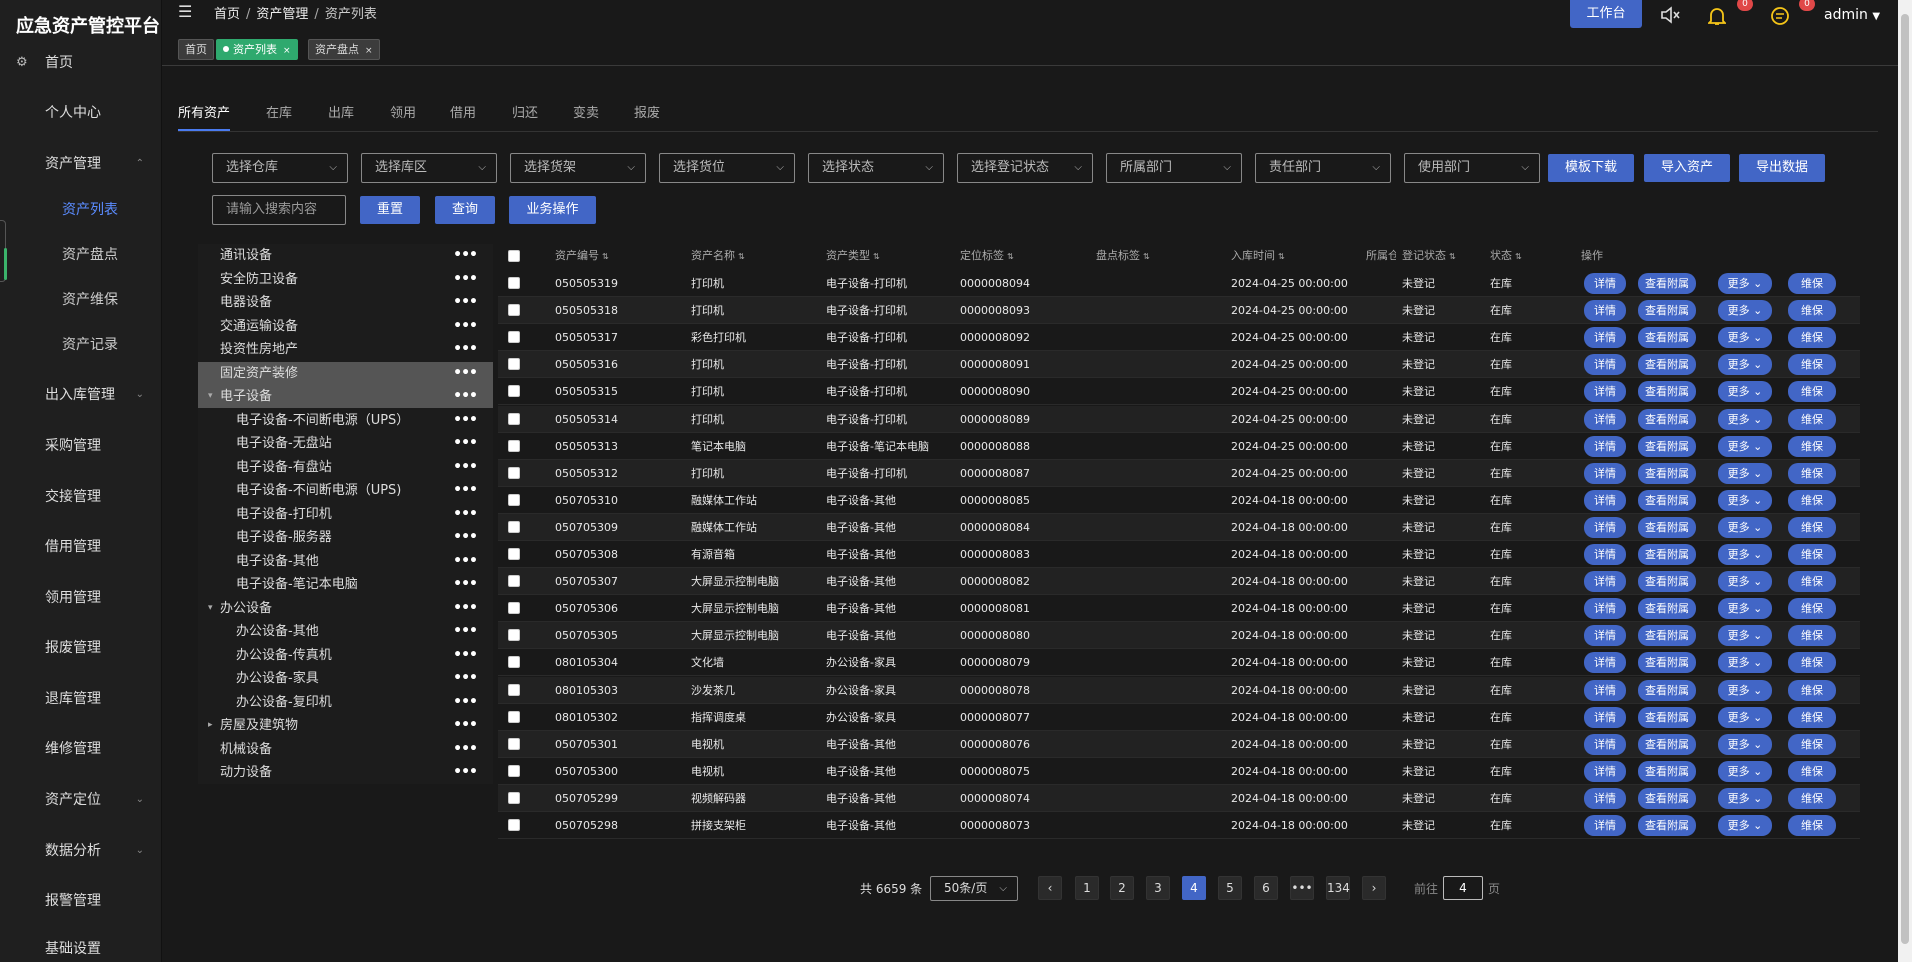  Describe the element at coordinates (204, 111) in the screenshot. I see `tab: 所有资产` at that location.